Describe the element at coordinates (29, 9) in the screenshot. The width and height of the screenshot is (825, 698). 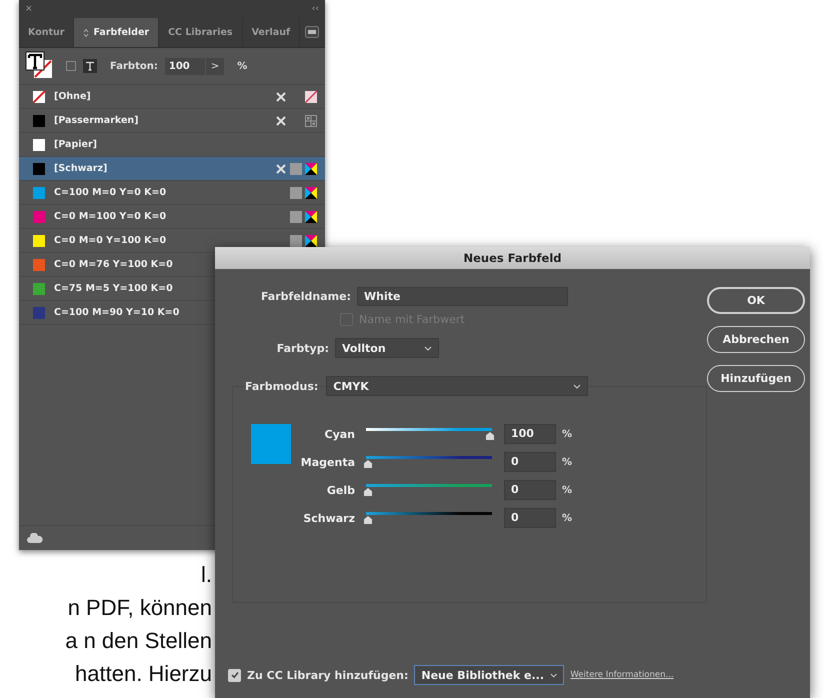
I see `close-button: ×` at that location.